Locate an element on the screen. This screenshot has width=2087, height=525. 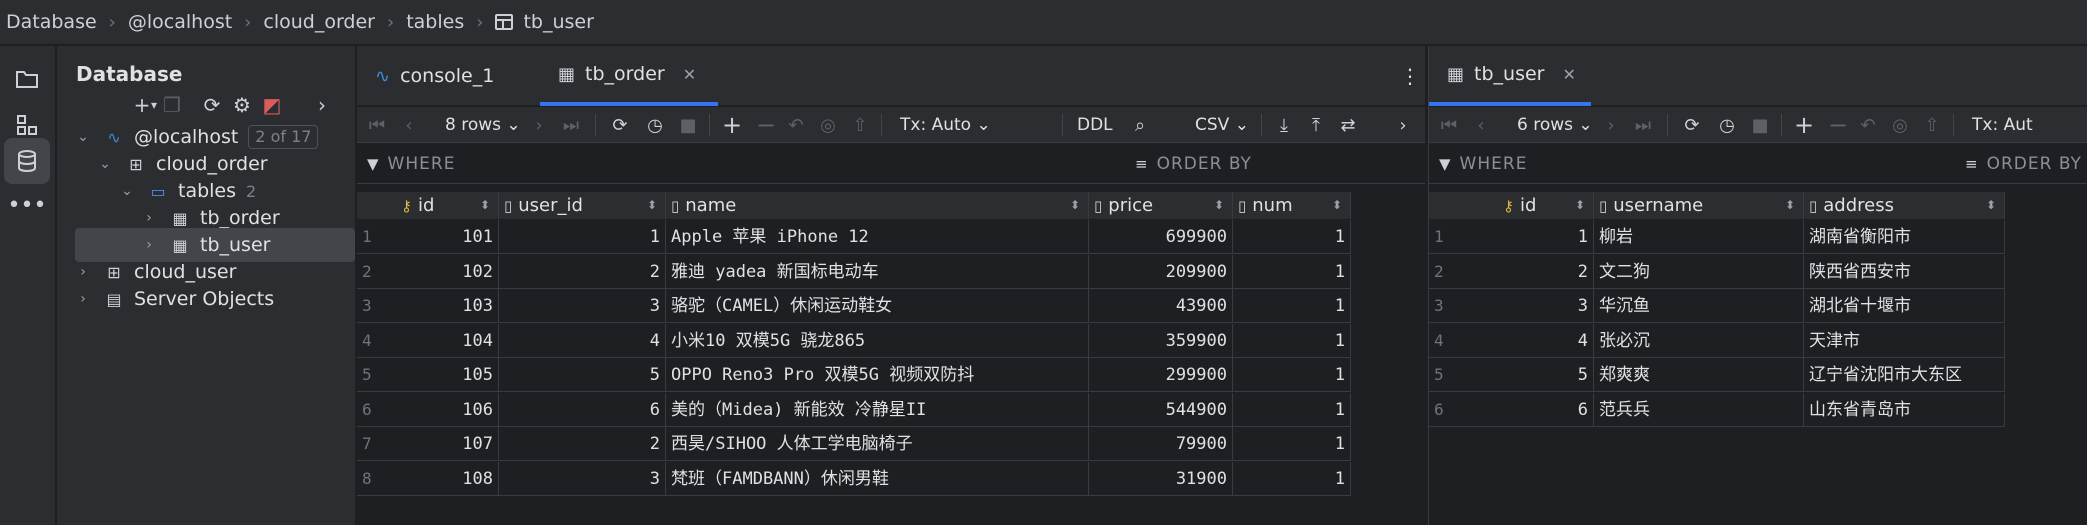
cell-username: 郑爽爽 is located at coordinates (1699, 375).